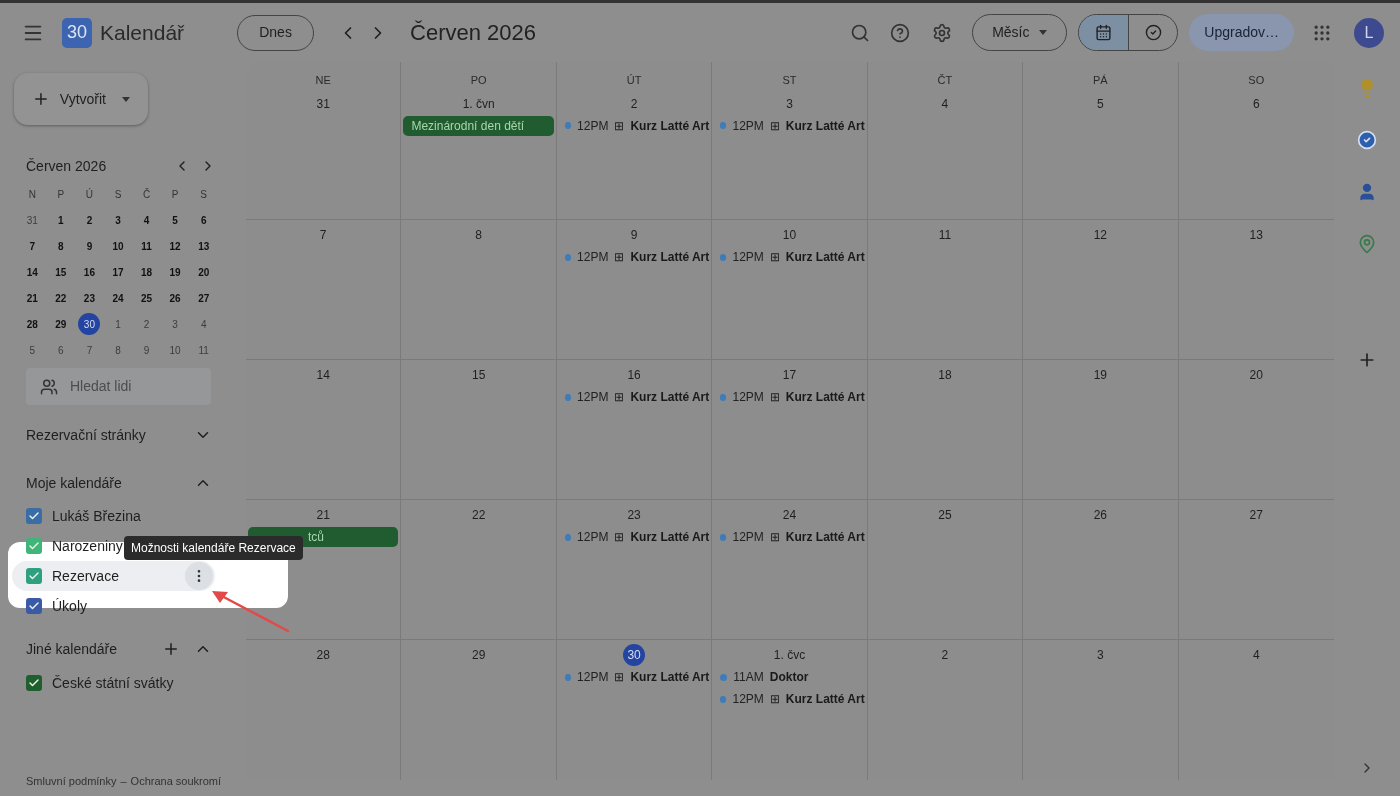  Describe the element at coordinates (323, 375) in the screenshot. I see `day-number: 14` at that location.